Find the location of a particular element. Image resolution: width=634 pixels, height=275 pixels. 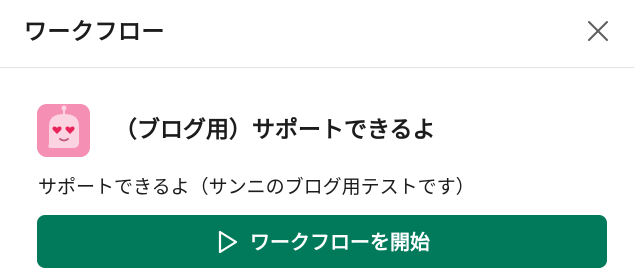

app-description: サポートできるよ（サンニのブログ用テストです） is located at coordinates (256, 187).